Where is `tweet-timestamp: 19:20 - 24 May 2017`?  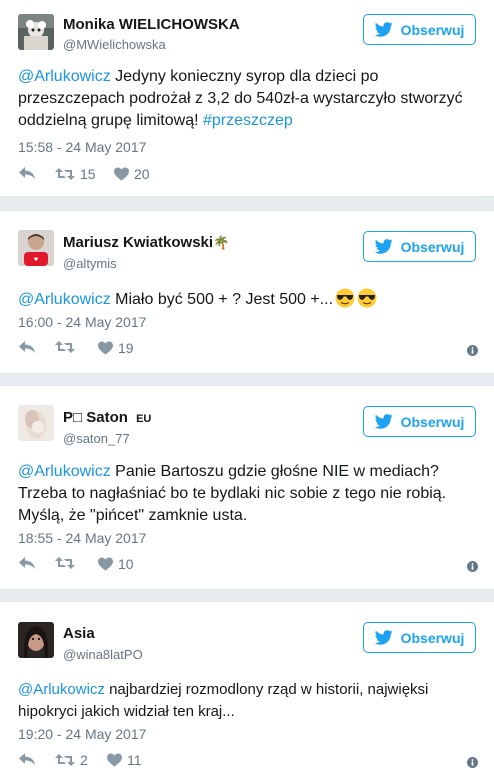 tweet-timestamp: 19:20 - 24 May 2017 is located at coordinates (82, 734).